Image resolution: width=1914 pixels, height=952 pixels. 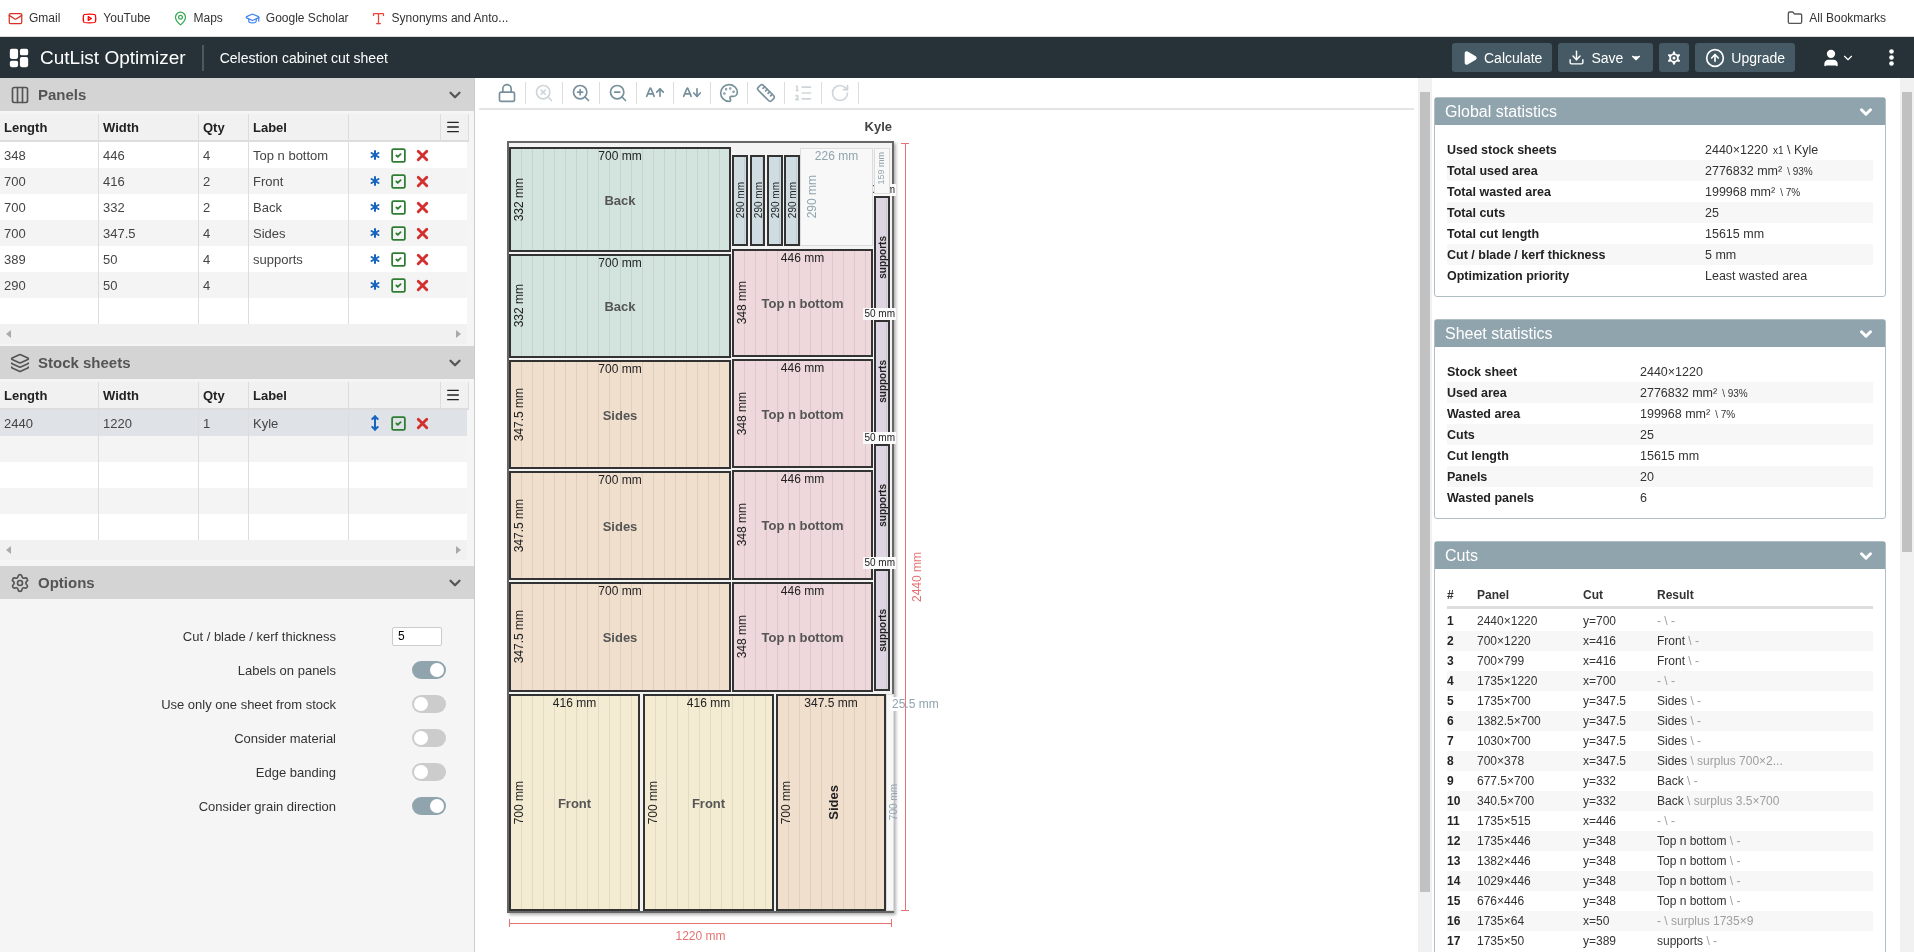 What do you see at coordinates (1597, 921) in the screenshot?
I see `table-cell-text: x=50` at bounding box center [1597, 921].